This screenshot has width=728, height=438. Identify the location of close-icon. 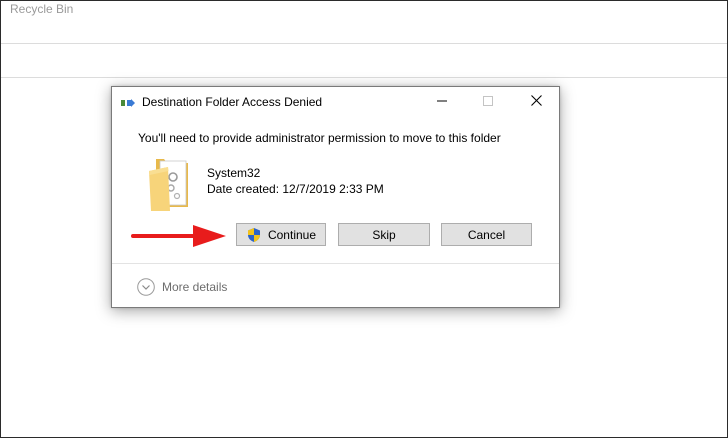
(536, 102).